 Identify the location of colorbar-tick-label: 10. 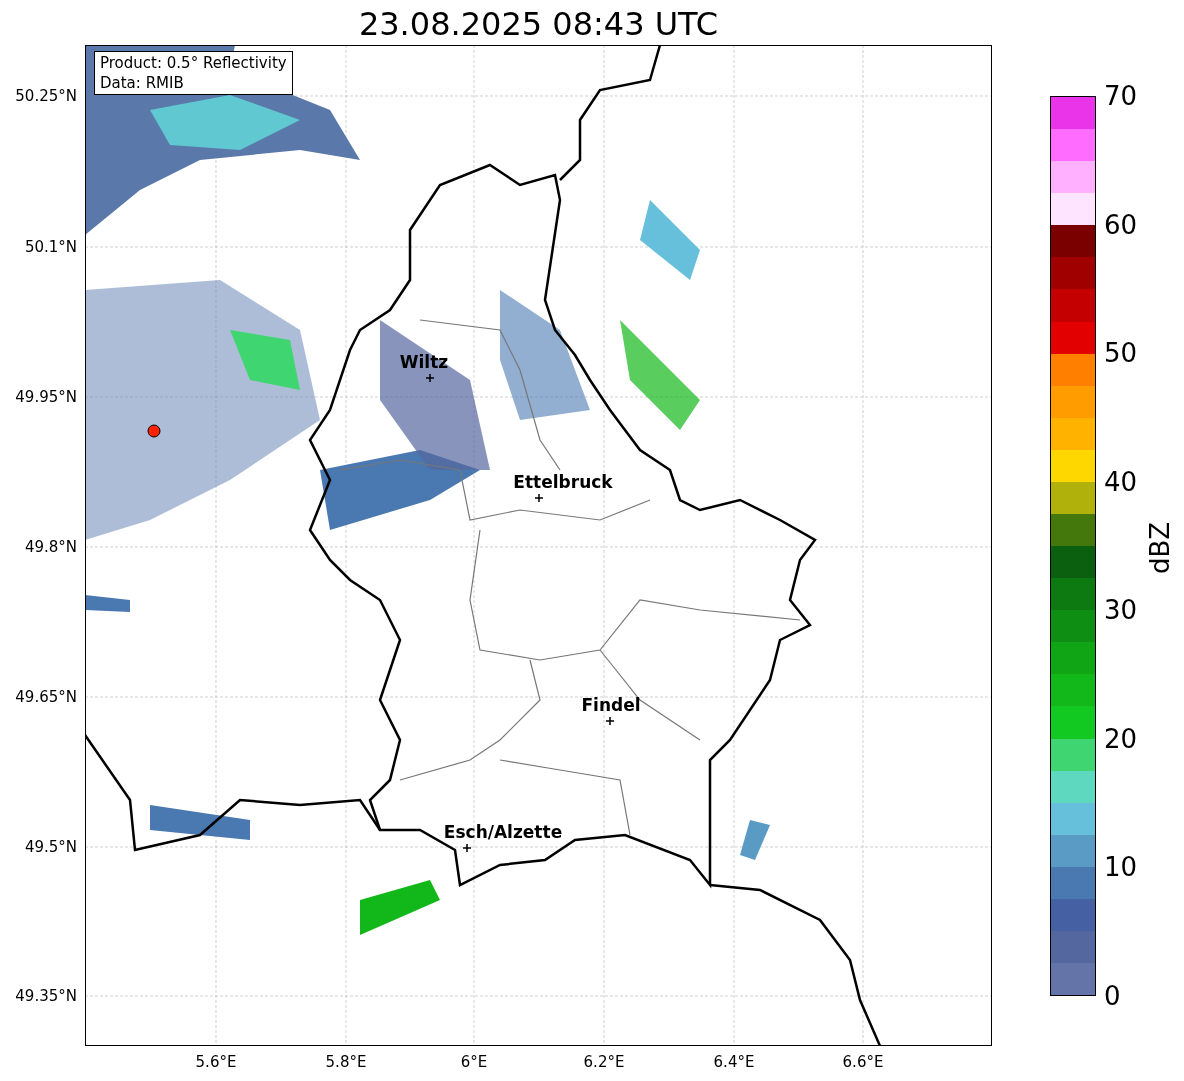
(1121, 867).